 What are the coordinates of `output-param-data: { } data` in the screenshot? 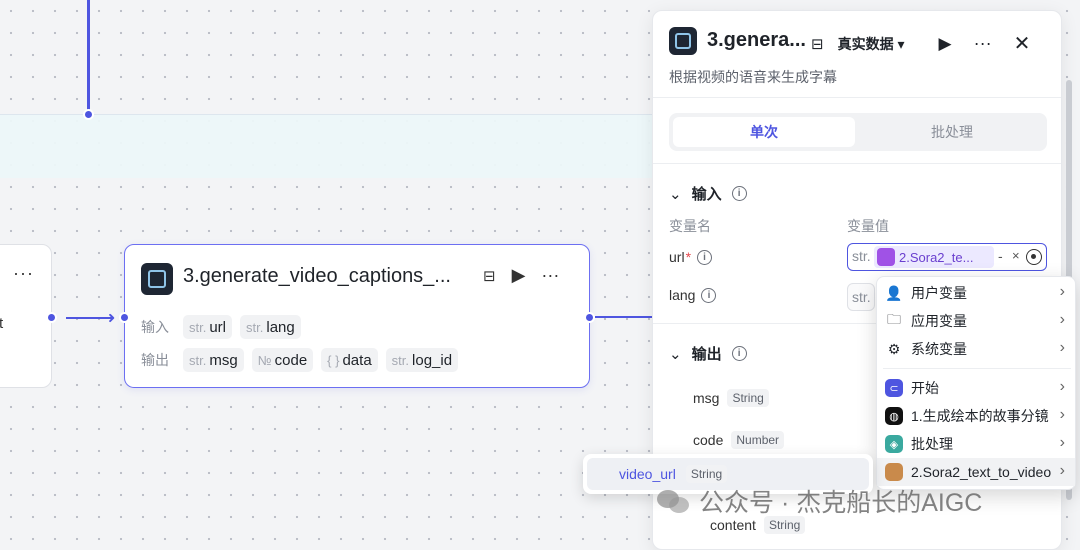 It's located at (349, 360).